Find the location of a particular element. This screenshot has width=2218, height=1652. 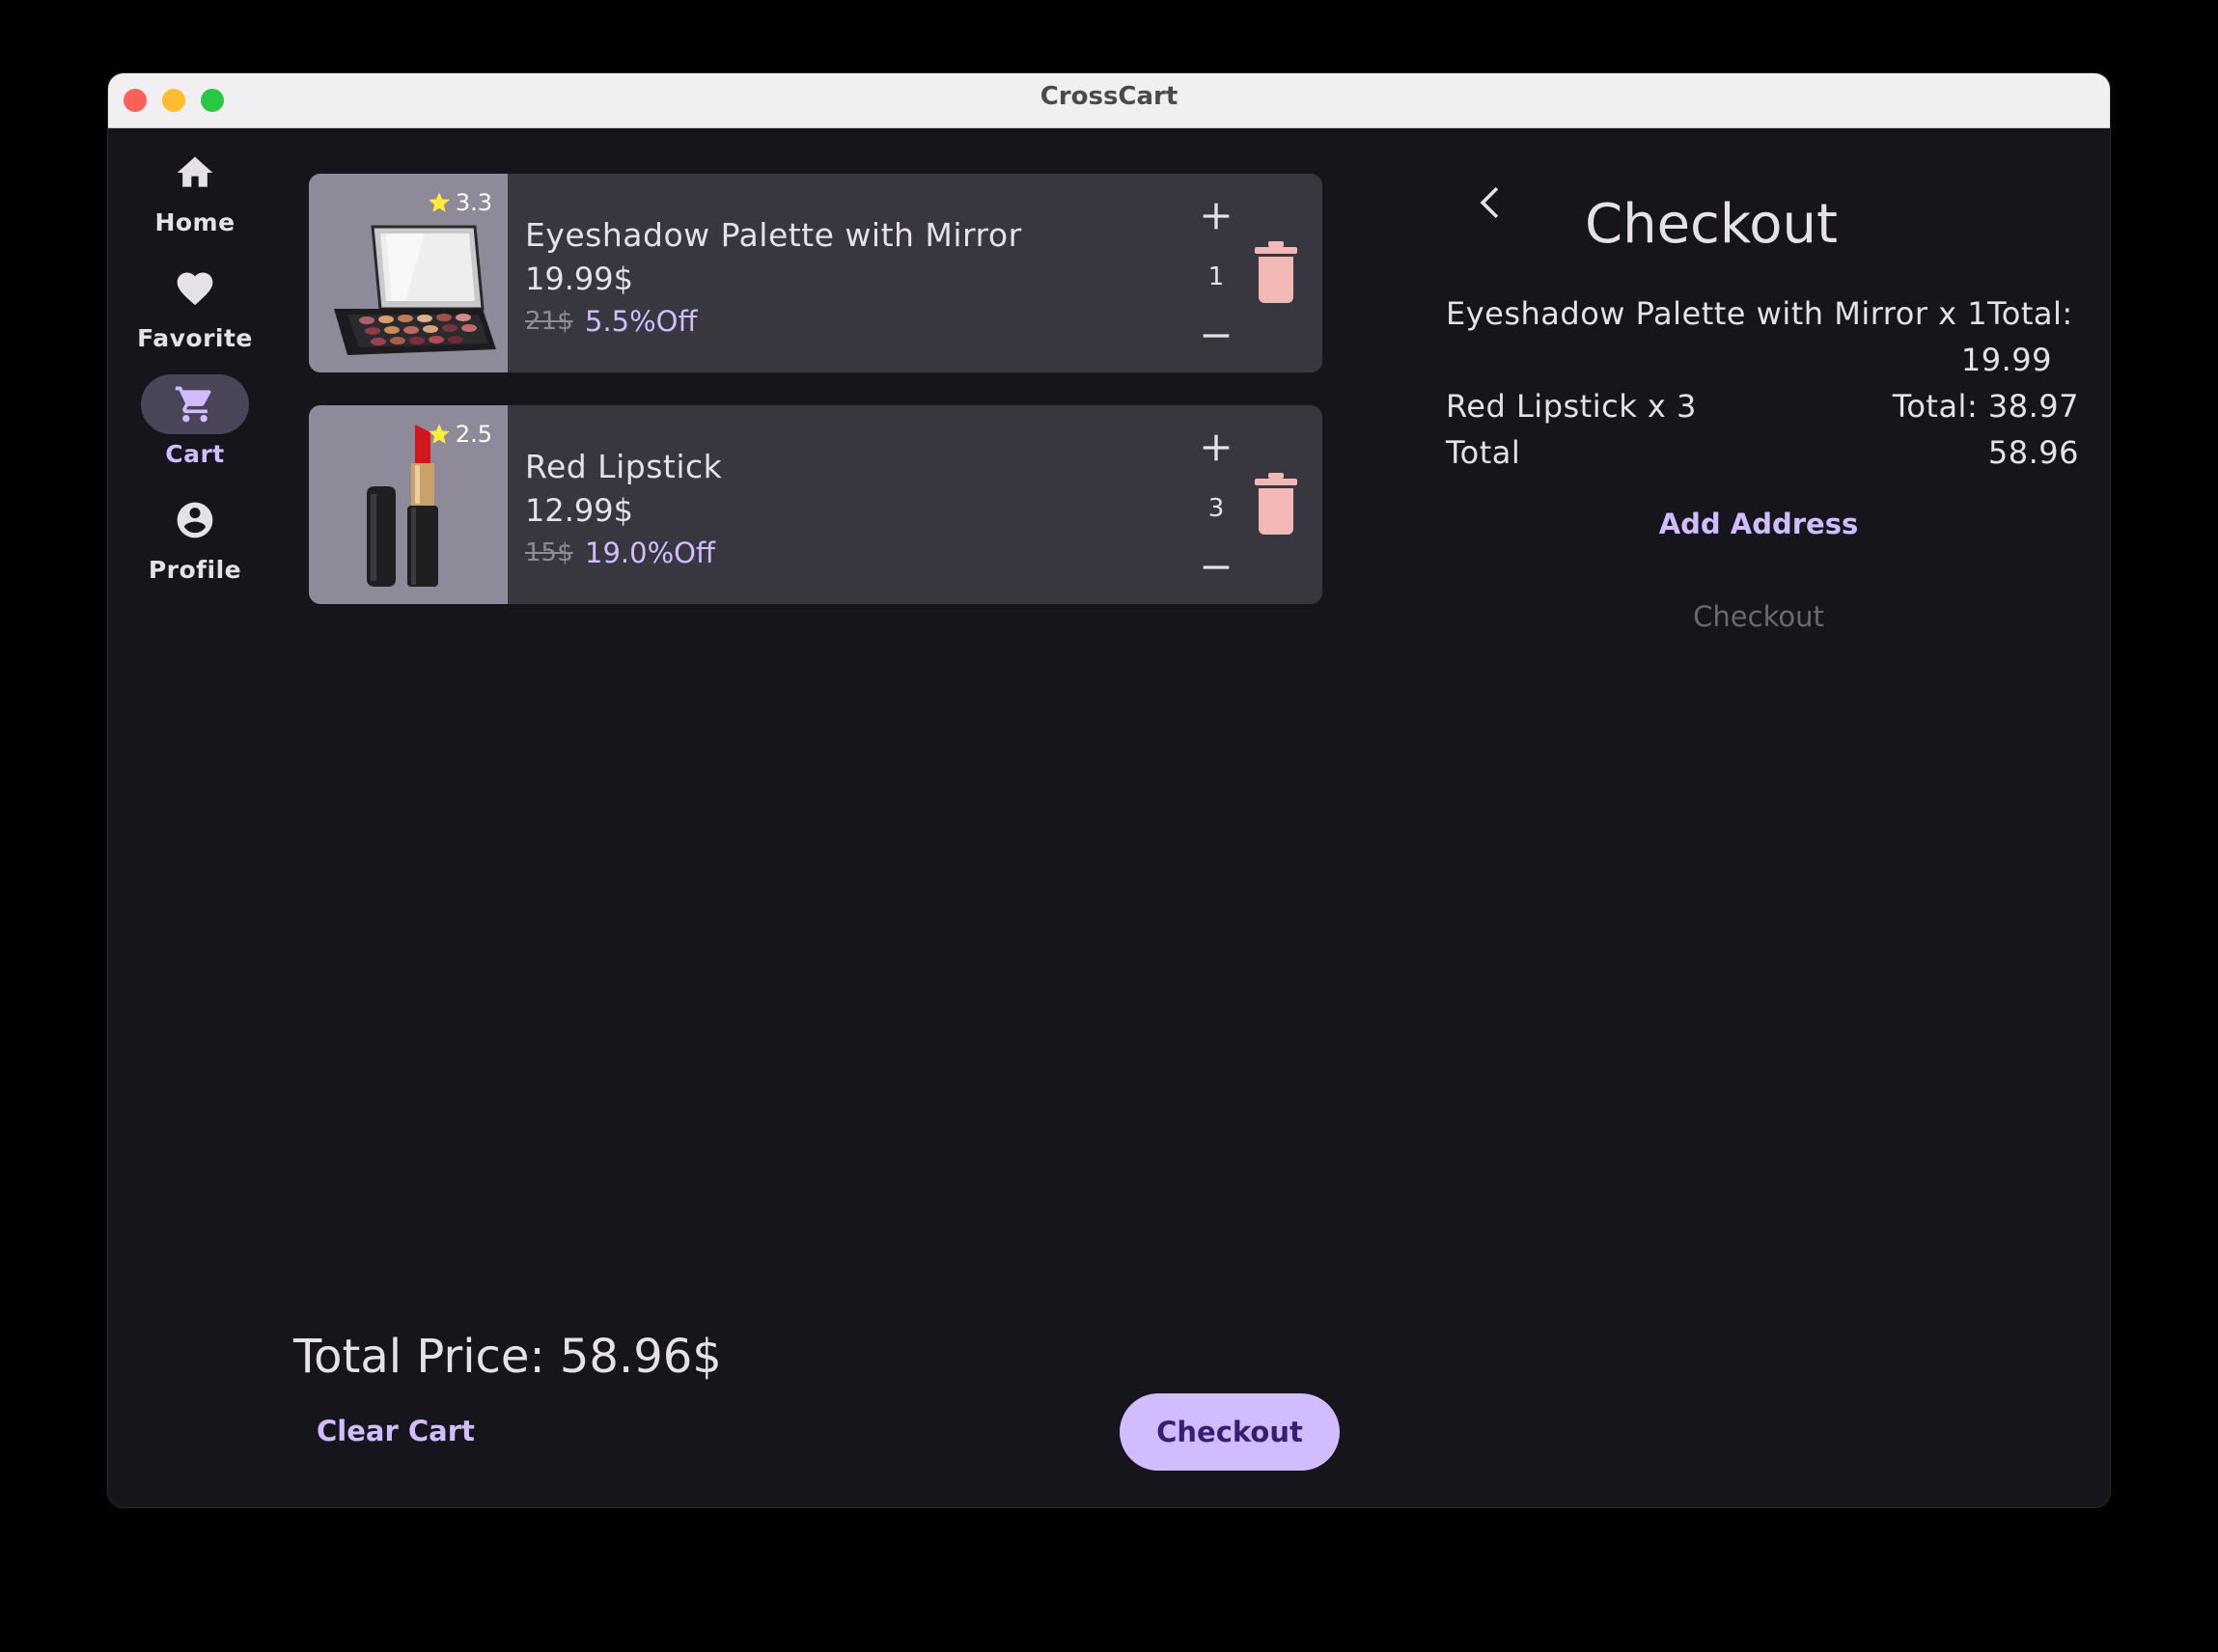

nav-pill-profile is located at coordinates (195, 520).